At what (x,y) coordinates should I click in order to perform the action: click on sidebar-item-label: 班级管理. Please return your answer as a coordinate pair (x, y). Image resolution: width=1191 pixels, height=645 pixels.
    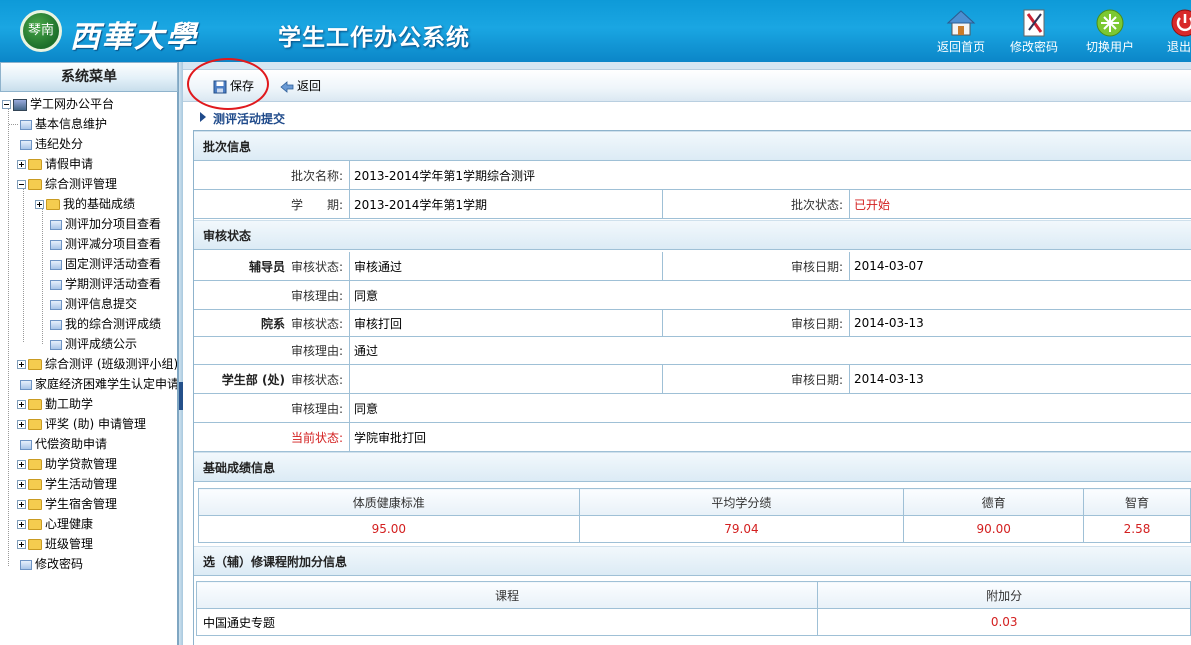
    Looking at the image, I should click on (69, 544).